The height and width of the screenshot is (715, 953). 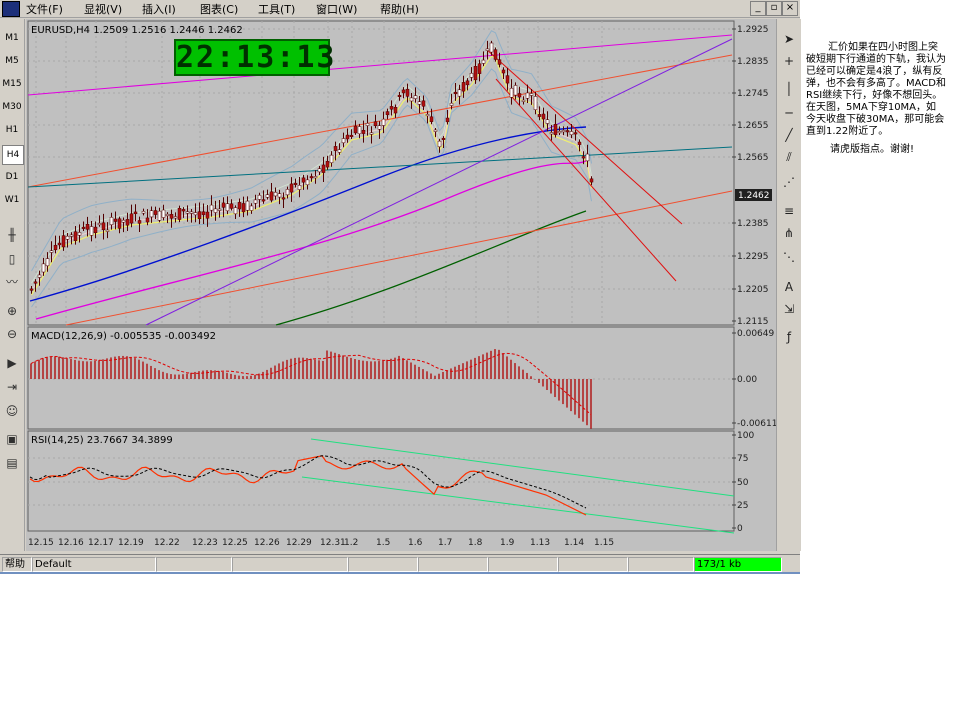 What do you see at coordinates (789, 309) in the screenshot?
I see `arrow-label-icon: ⇲` at bounding box center [789, 309].